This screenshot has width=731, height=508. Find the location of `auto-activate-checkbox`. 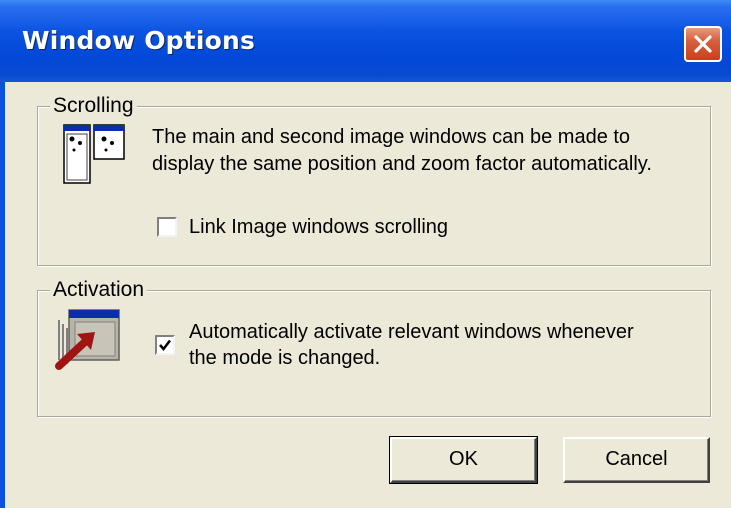

auto-activate-checkbox is located at coordinates (165, 345).